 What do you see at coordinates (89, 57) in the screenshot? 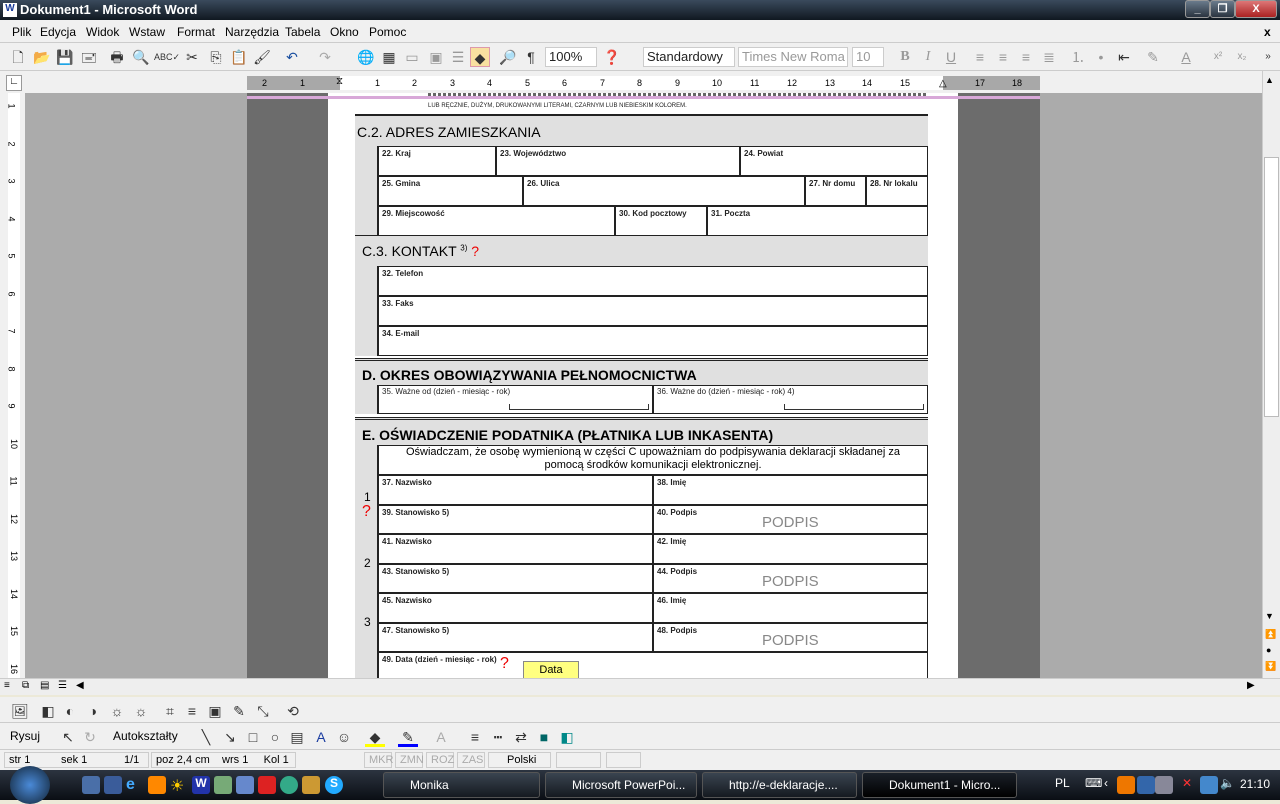
I see `permission-icon: 🖃` at bounding box center [89, 57].